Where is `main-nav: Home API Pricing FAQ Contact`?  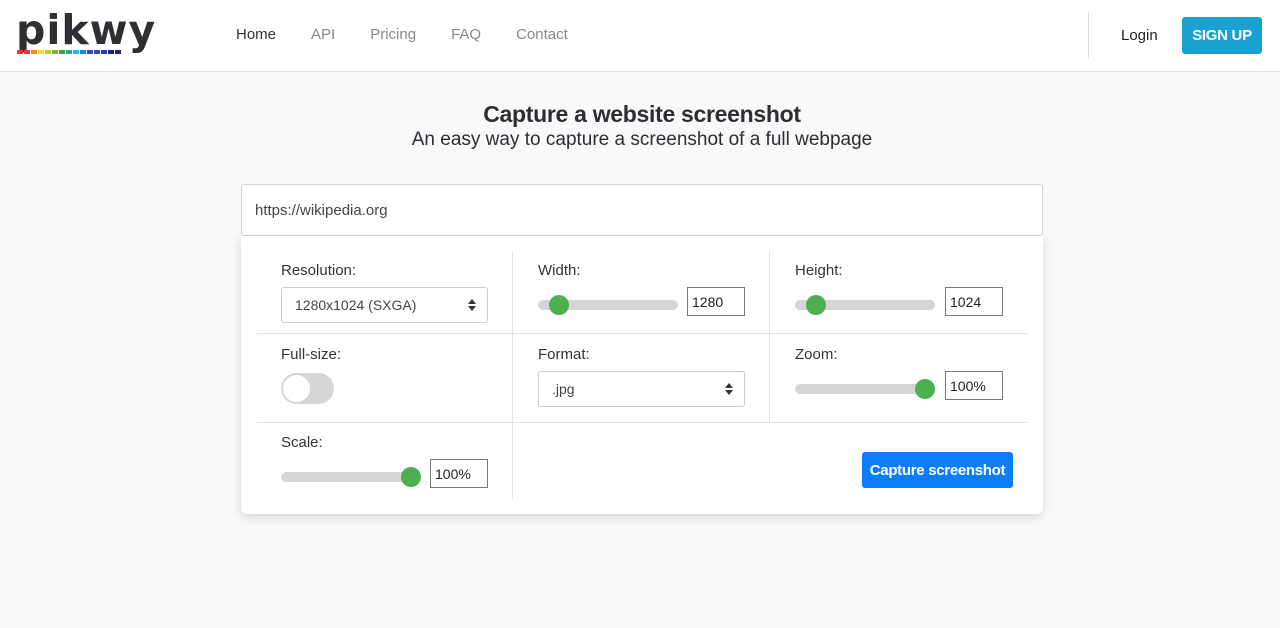
main-nav: Home API Pricing FAQ Contact is located at coordinates (419, 34).